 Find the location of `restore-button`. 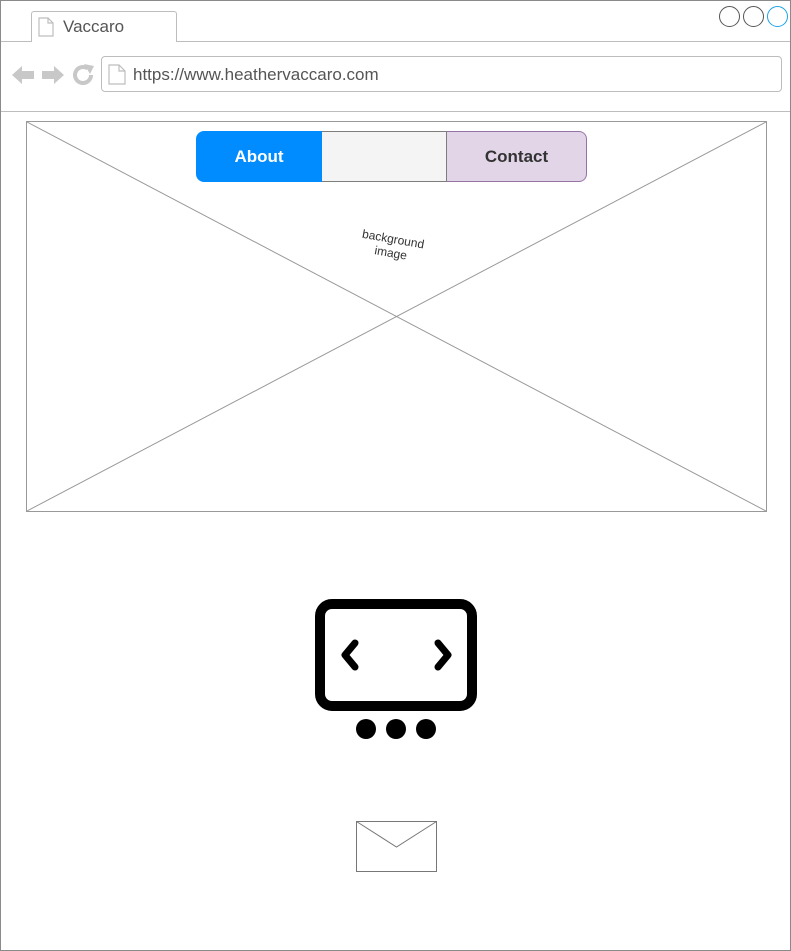

restore-button is located at coordinates (753, 16).